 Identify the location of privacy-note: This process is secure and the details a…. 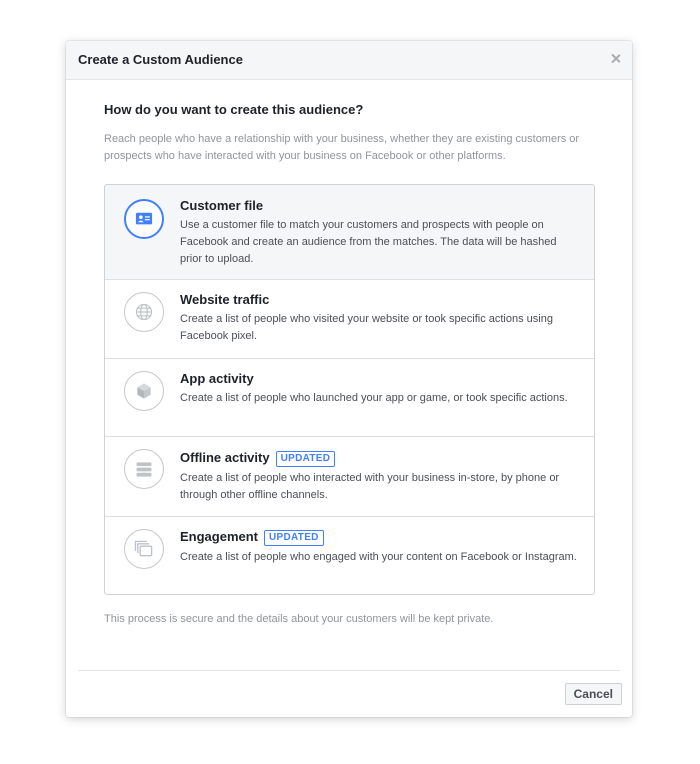
(299, 619).